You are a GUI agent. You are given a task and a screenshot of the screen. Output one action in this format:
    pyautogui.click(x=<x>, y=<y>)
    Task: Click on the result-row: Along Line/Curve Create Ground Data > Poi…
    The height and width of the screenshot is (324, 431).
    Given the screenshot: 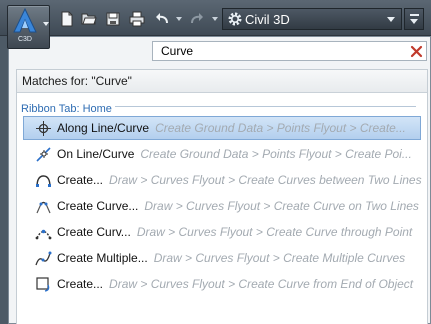 What is the action you would take?
    pyautogui.click(x=222, y=128)
    